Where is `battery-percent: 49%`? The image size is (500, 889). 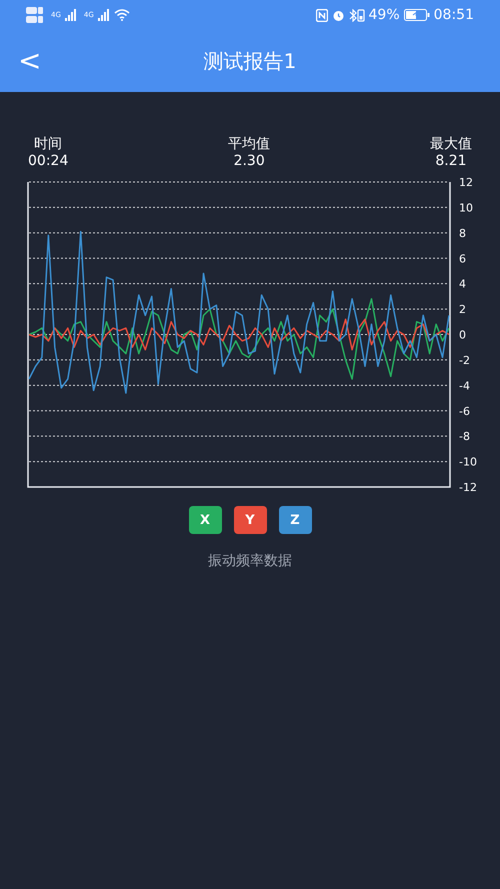 battery-percent: 49% is located at coordinates (384, 15).